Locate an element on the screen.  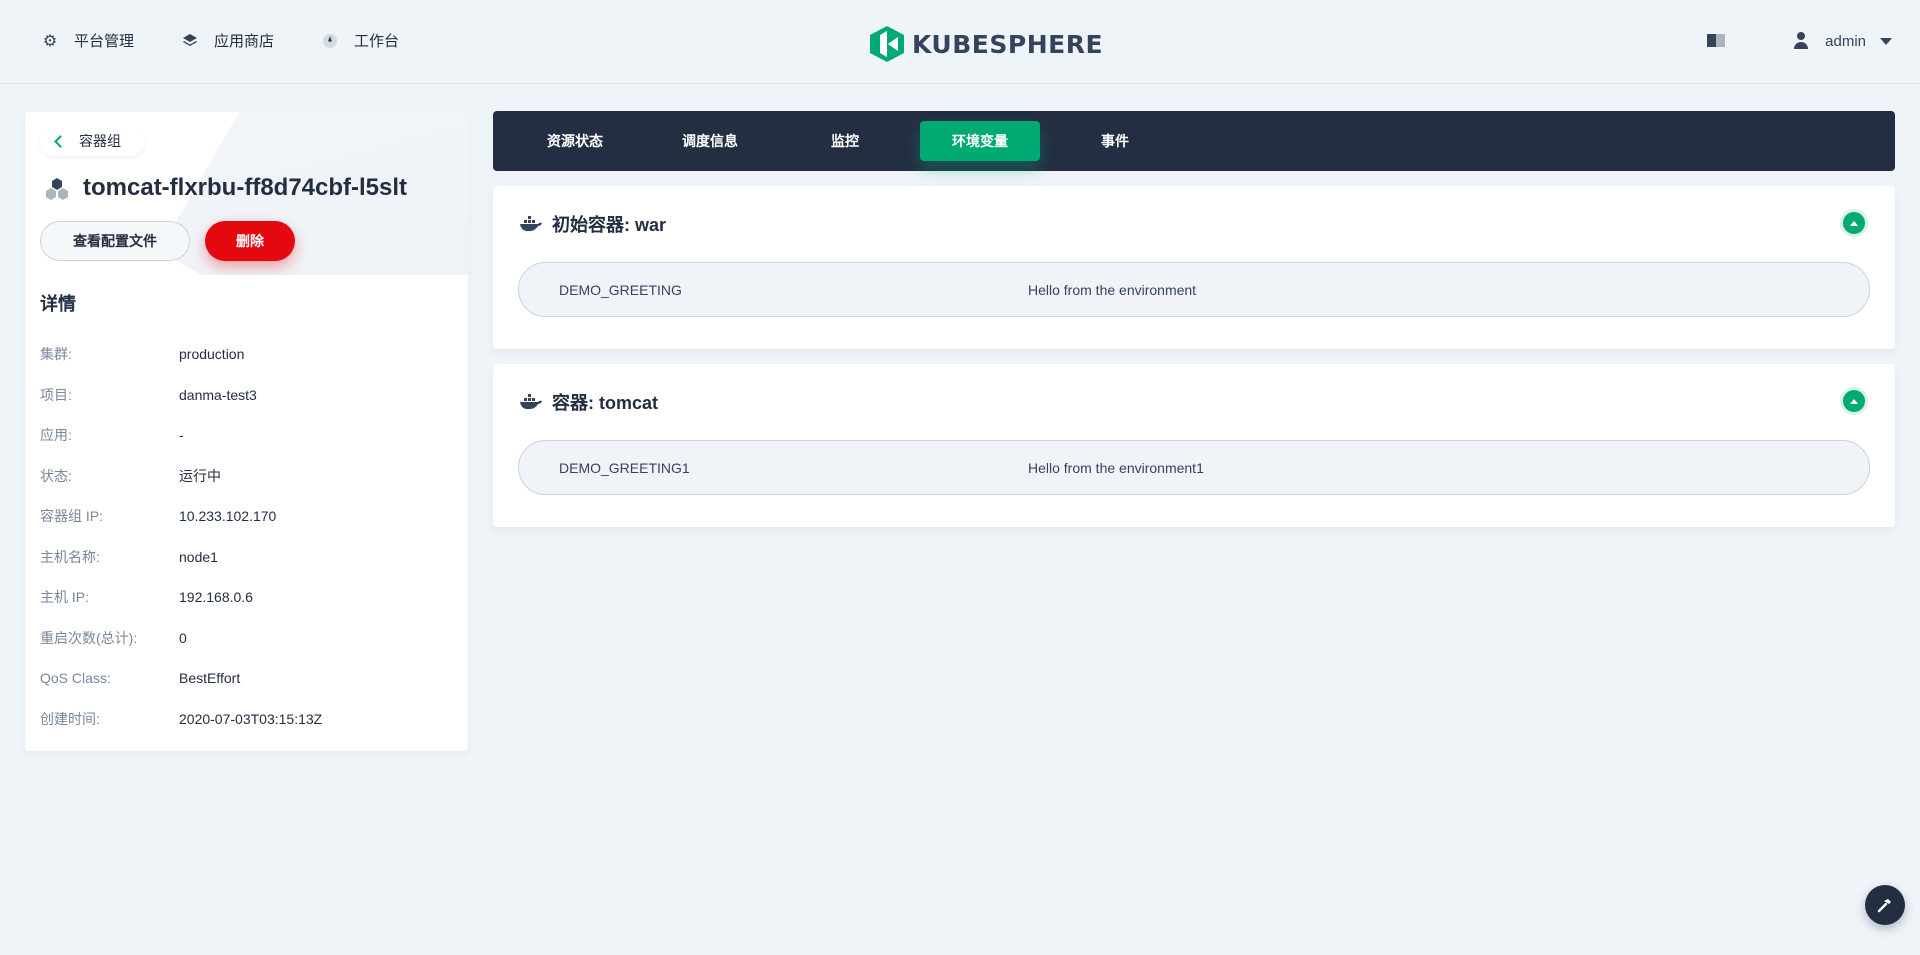
detail-value: 0 is located at coordinates (183, 637).